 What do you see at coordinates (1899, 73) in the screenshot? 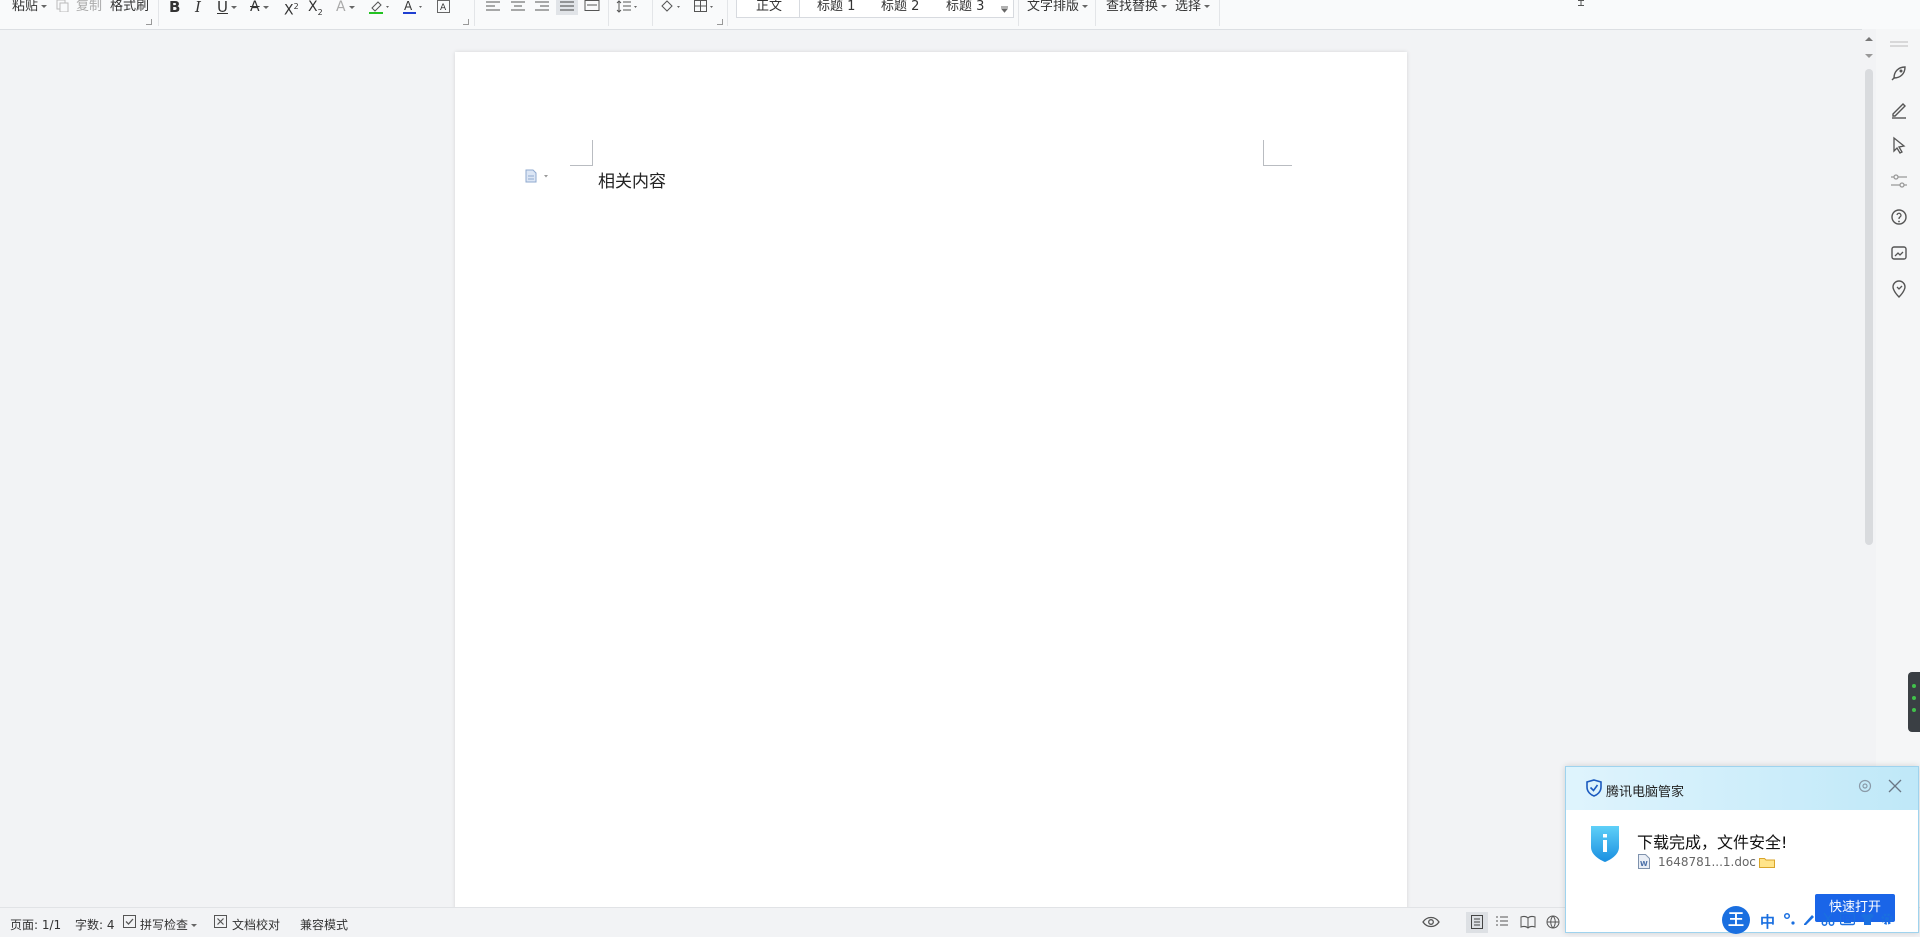
I see `rocket-icon` at bounding box center [1899, 73].